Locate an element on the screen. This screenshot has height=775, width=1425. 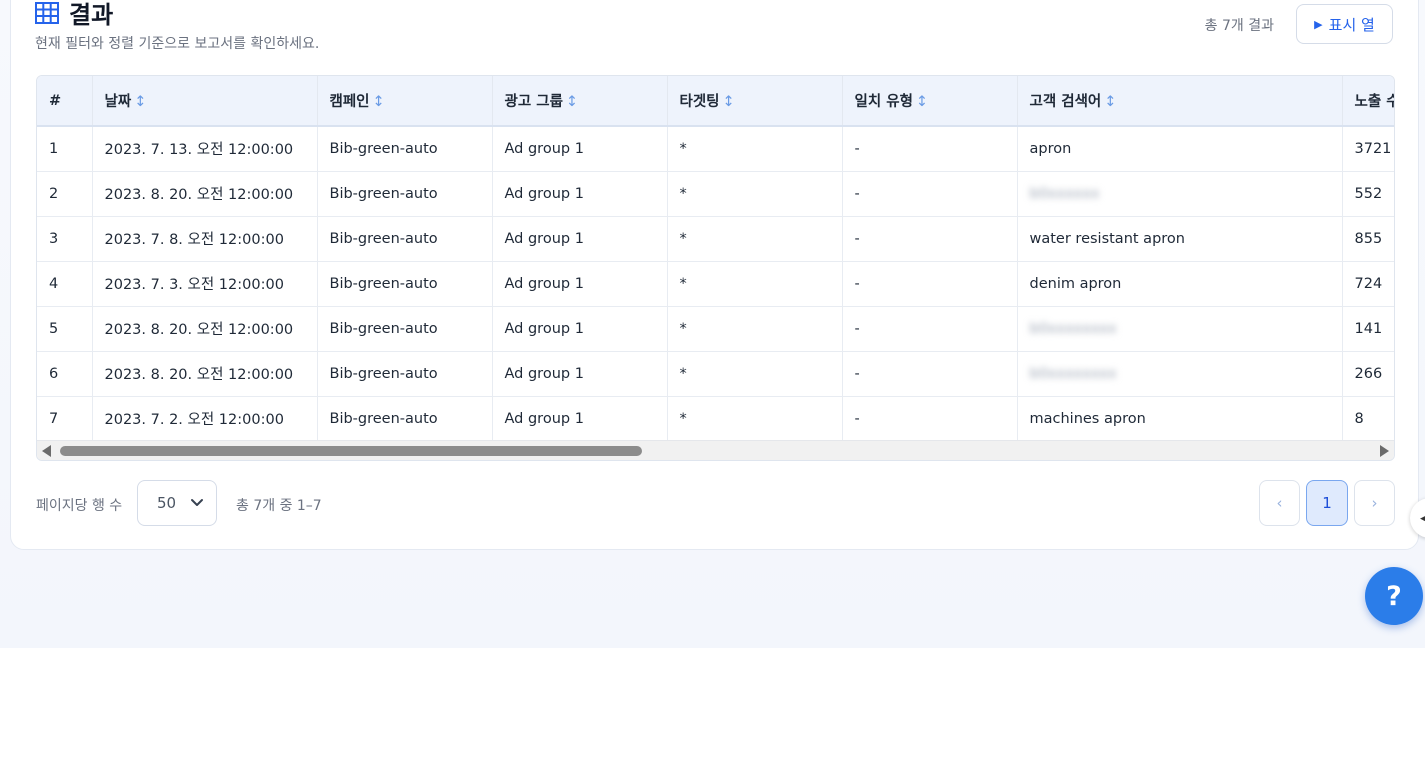
horizontal-scrollbar is located at coordinates (715, 450).